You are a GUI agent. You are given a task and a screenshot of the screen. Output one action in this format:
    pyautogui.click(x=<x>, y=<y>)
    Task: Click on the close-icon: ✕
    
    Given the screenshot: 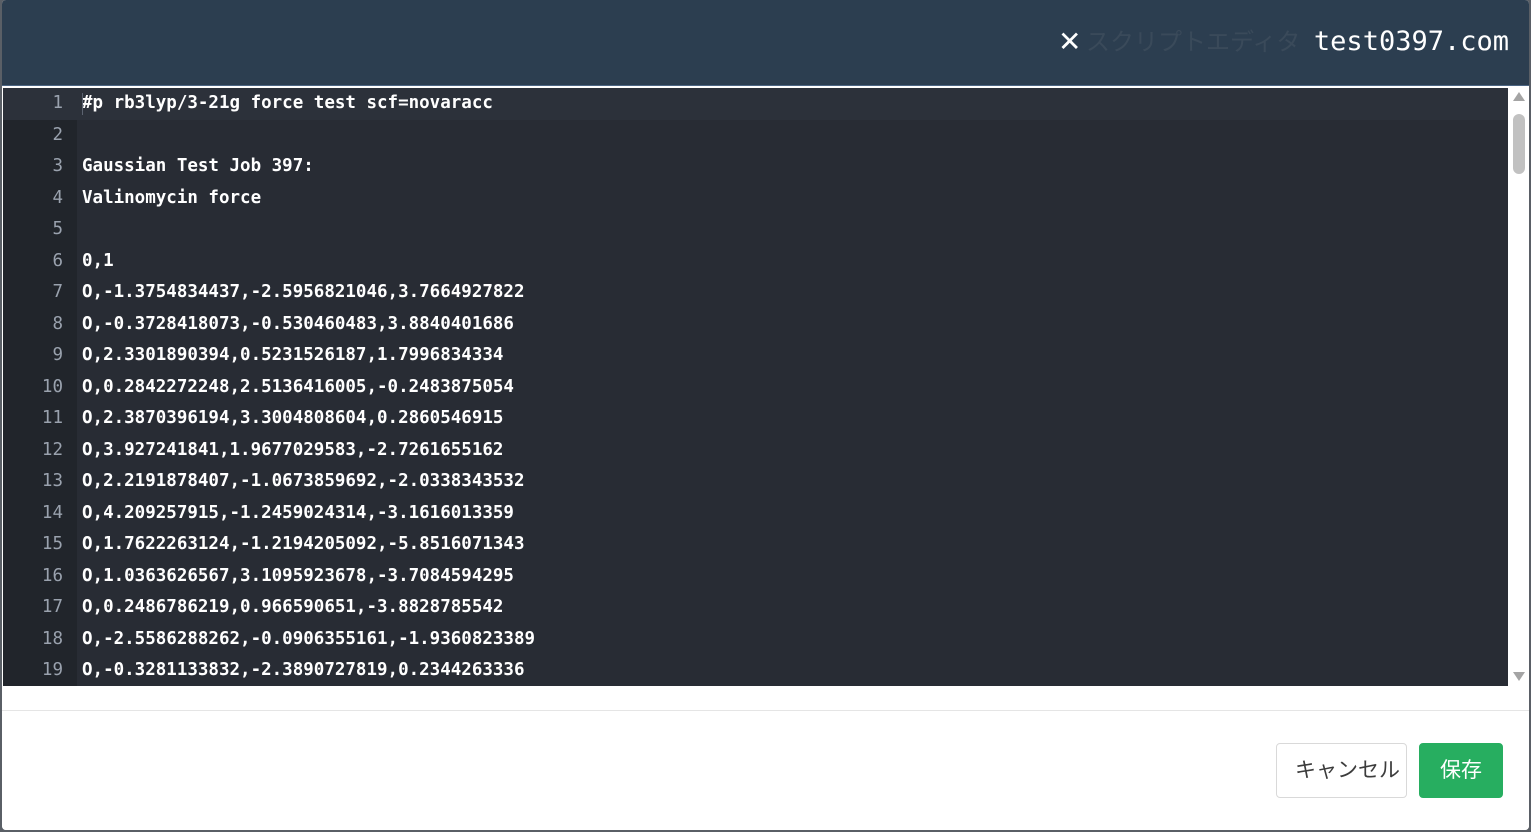 What is the action you would take?
    pyautogui.click(x=1070, y=42)
    